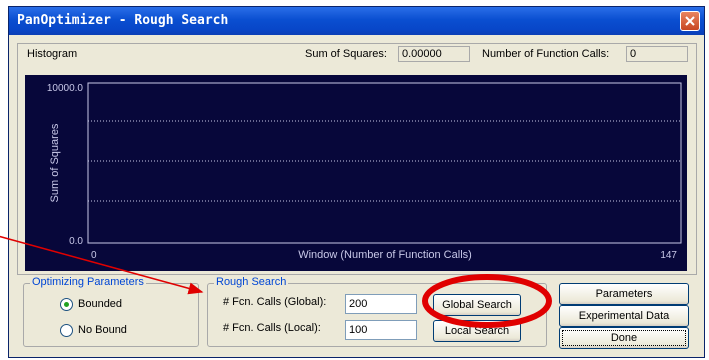  I want to click on optimizing-parameters-group: Optimizing Parameters Bounded No Bound, so click(111, 311).